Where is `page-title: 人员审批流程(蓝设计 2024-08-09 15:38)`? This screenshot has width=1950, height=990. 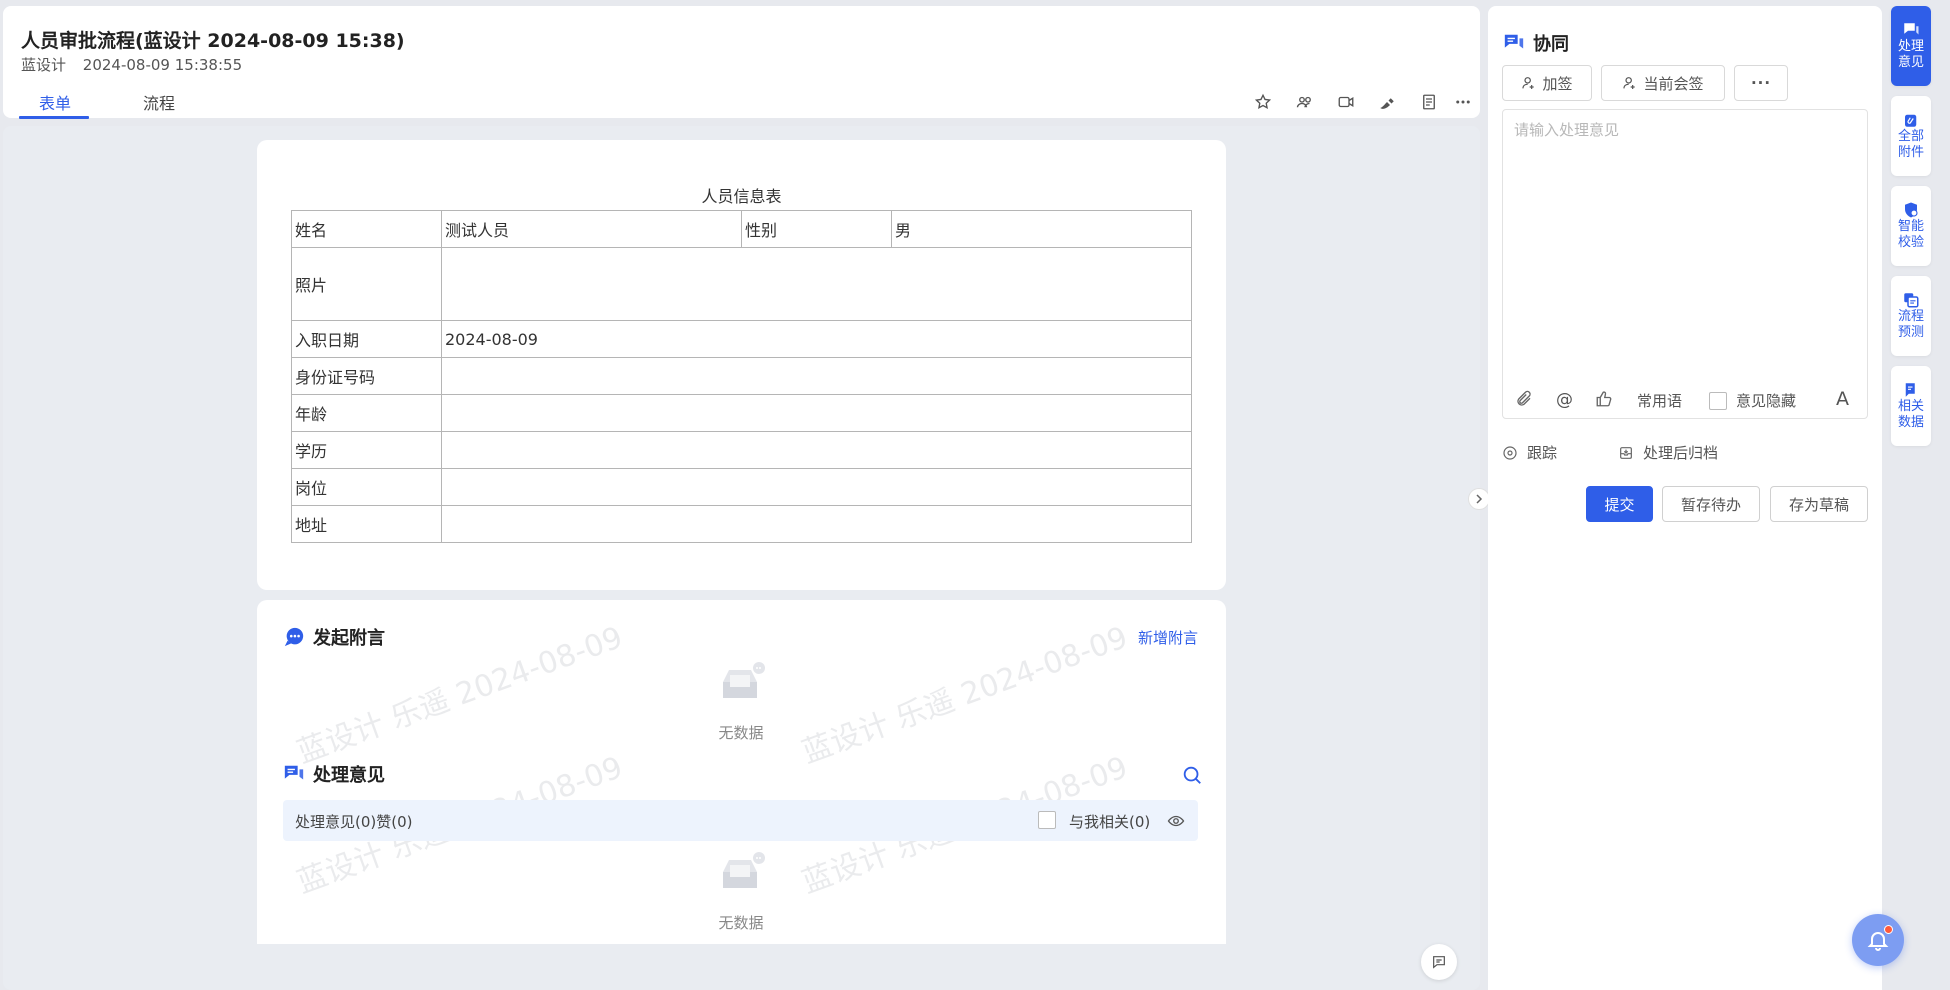
page-title: 人员审批流程(蓝设计 2024-08-09 15:38) is located at coordinates (213, 41).